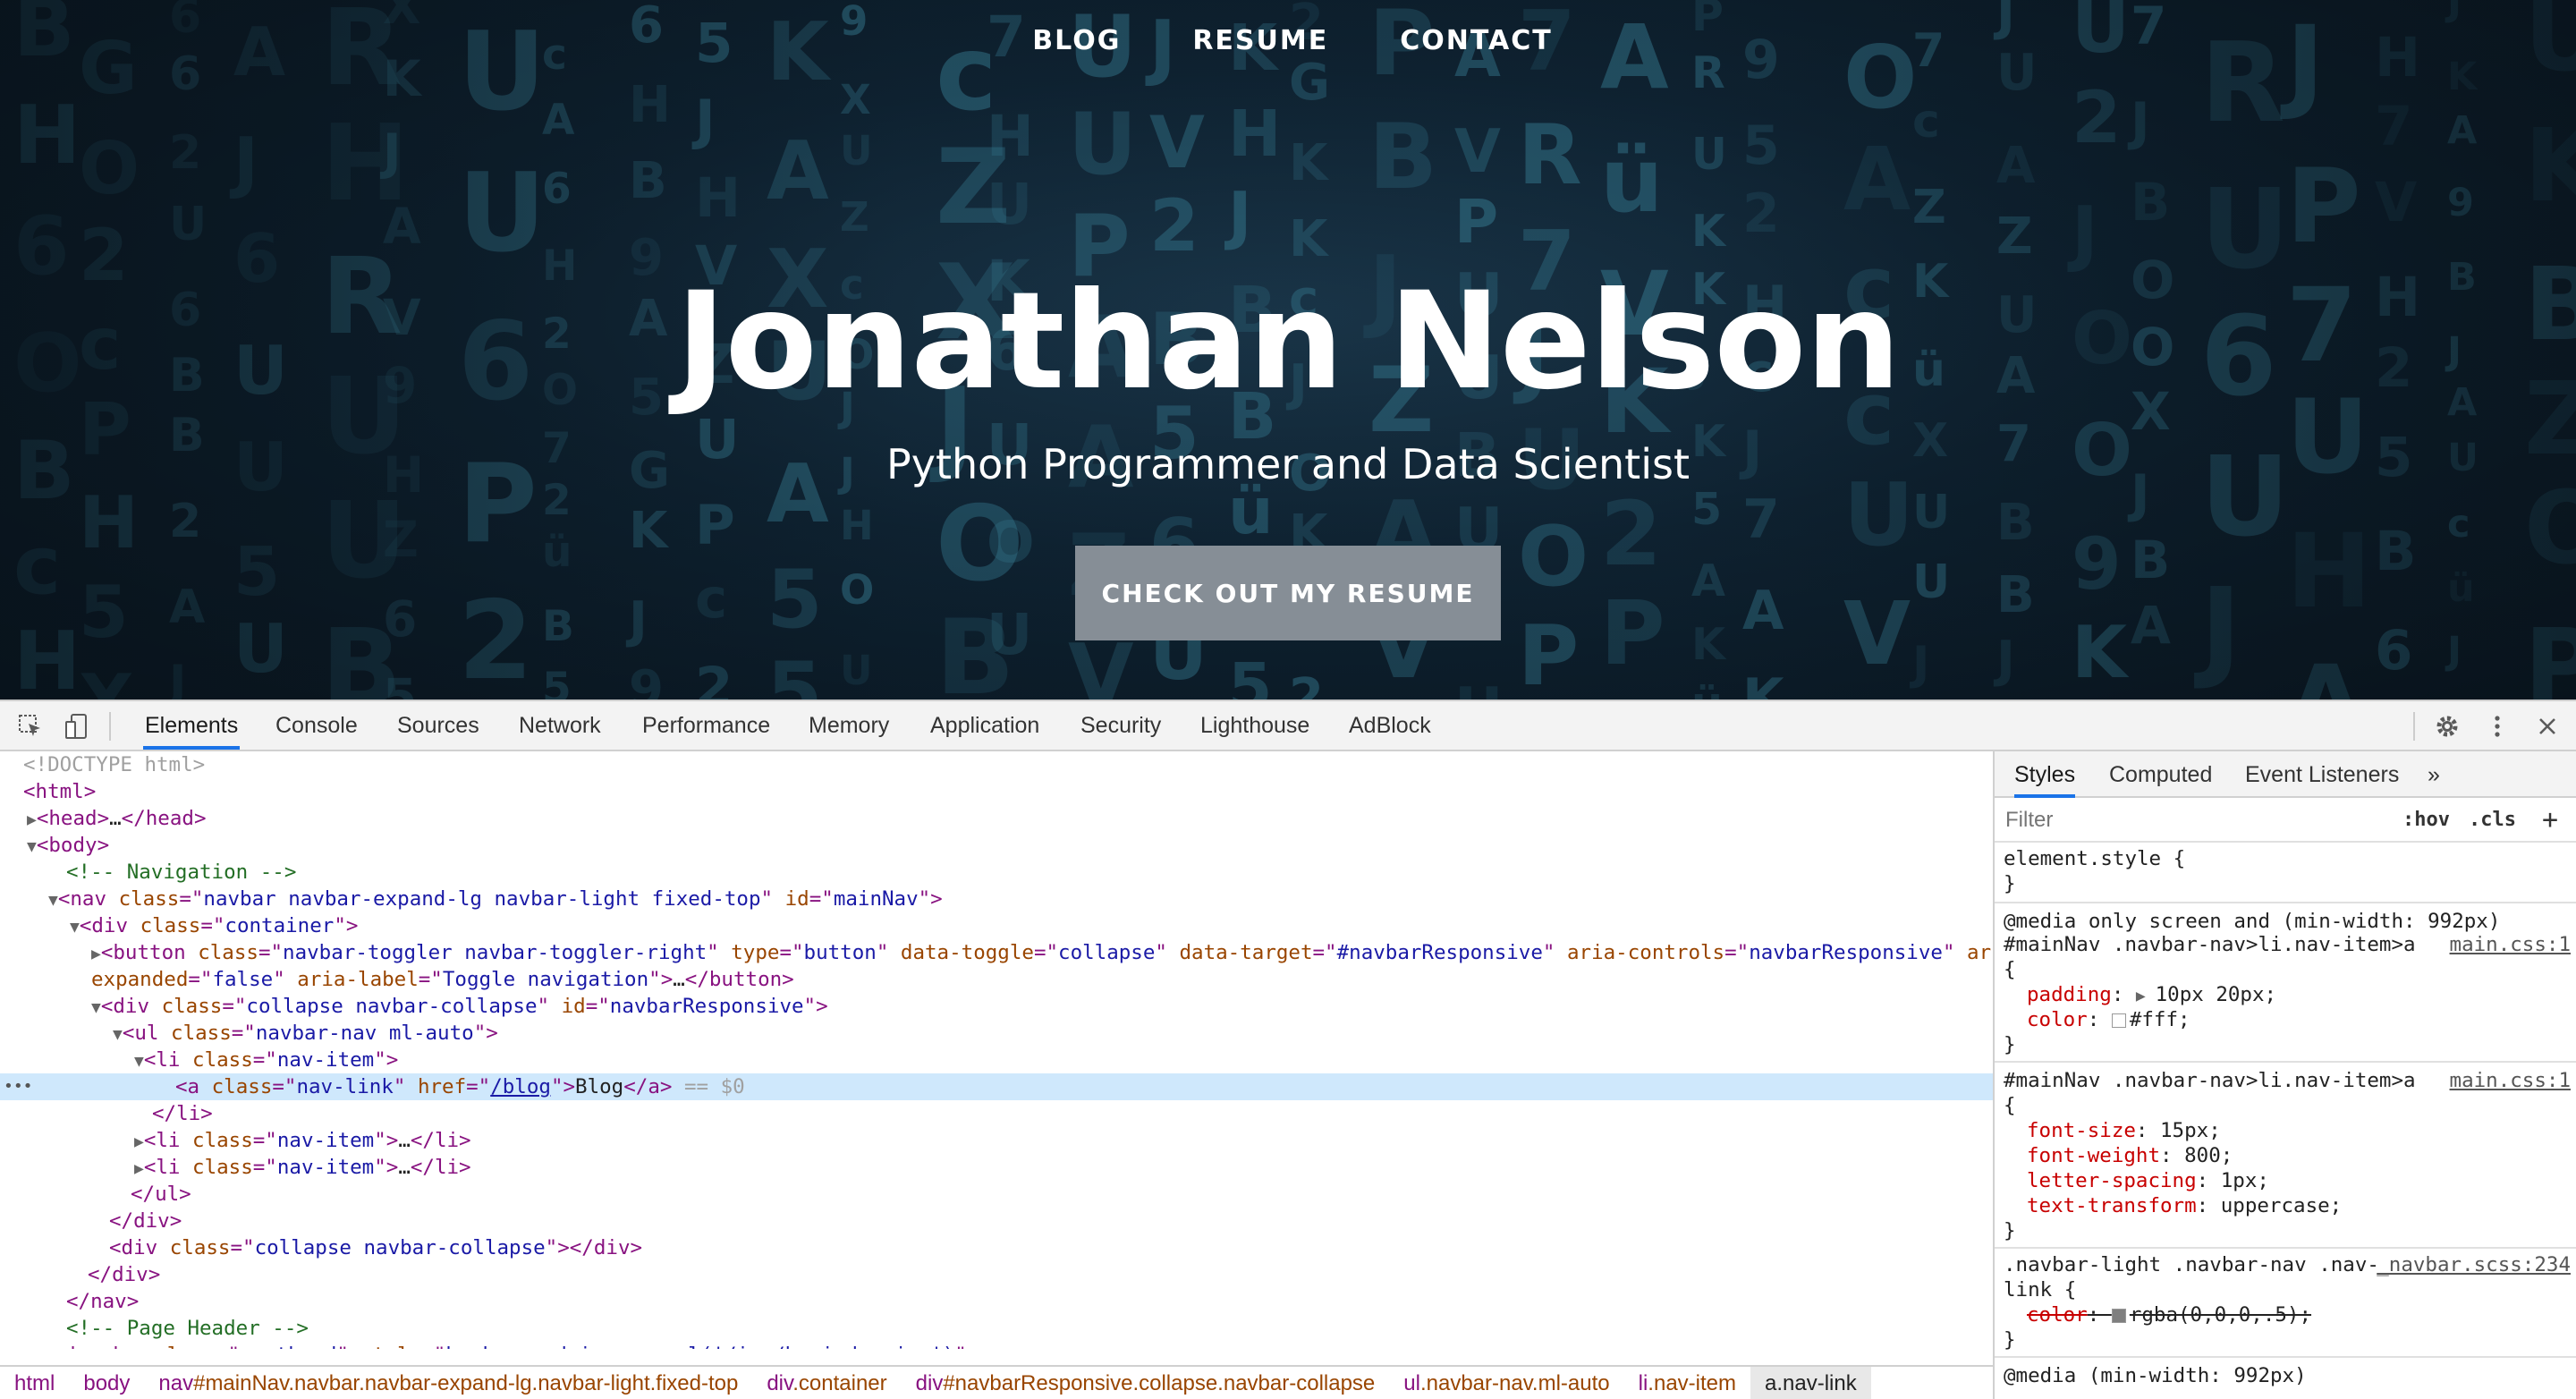 The image size is (2576, 1399). What do you see at coordinates (560, 725) in the screenshot?
I see `tab-network: Network` at bounding box center [560, 725].